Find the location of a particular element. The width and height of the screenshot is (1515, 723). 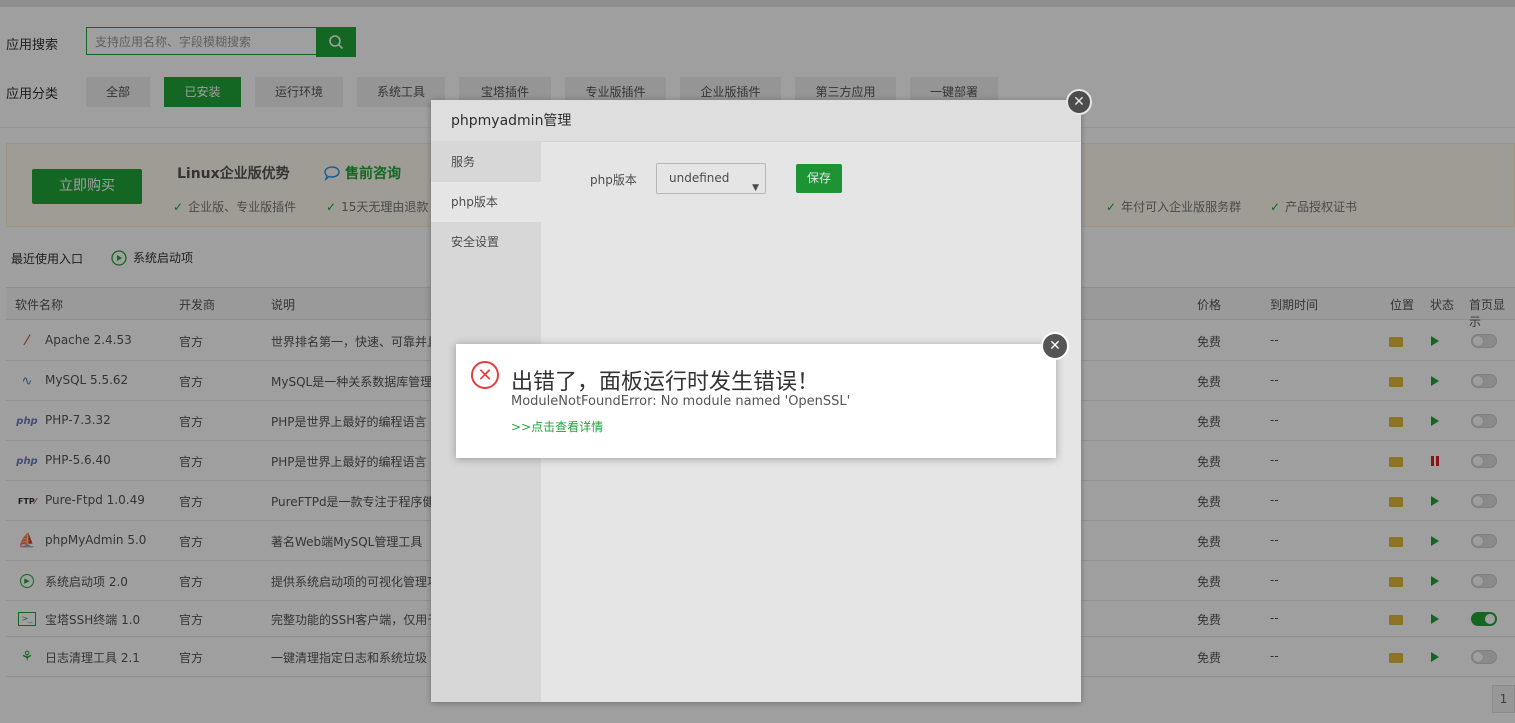

error-details-link: >>点击查看详情 is located at coordinates (557, 426).